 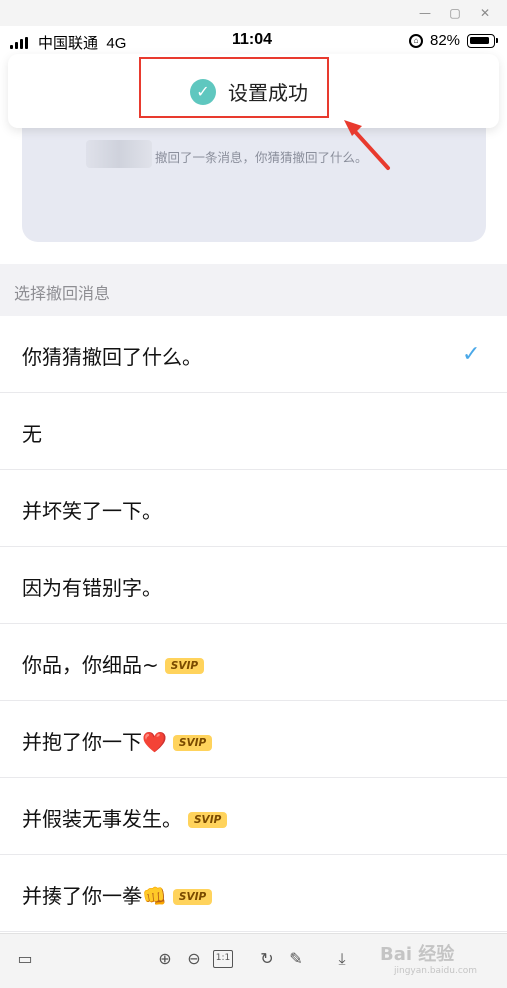 What do you see at coordinates (119, 154) in the screenshot?
I see `blurred-username` at bounding box center [119, 154].